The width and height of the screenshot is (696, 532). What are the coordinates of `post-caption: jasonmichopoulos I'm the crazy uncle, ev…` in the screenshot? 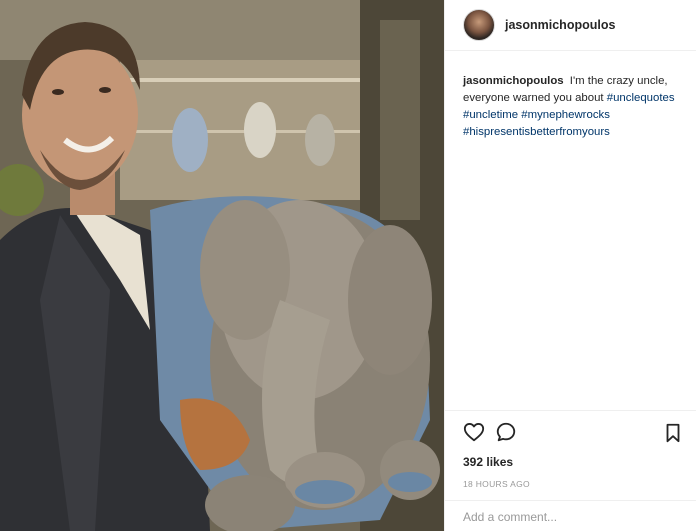 It's located at (570, 96).